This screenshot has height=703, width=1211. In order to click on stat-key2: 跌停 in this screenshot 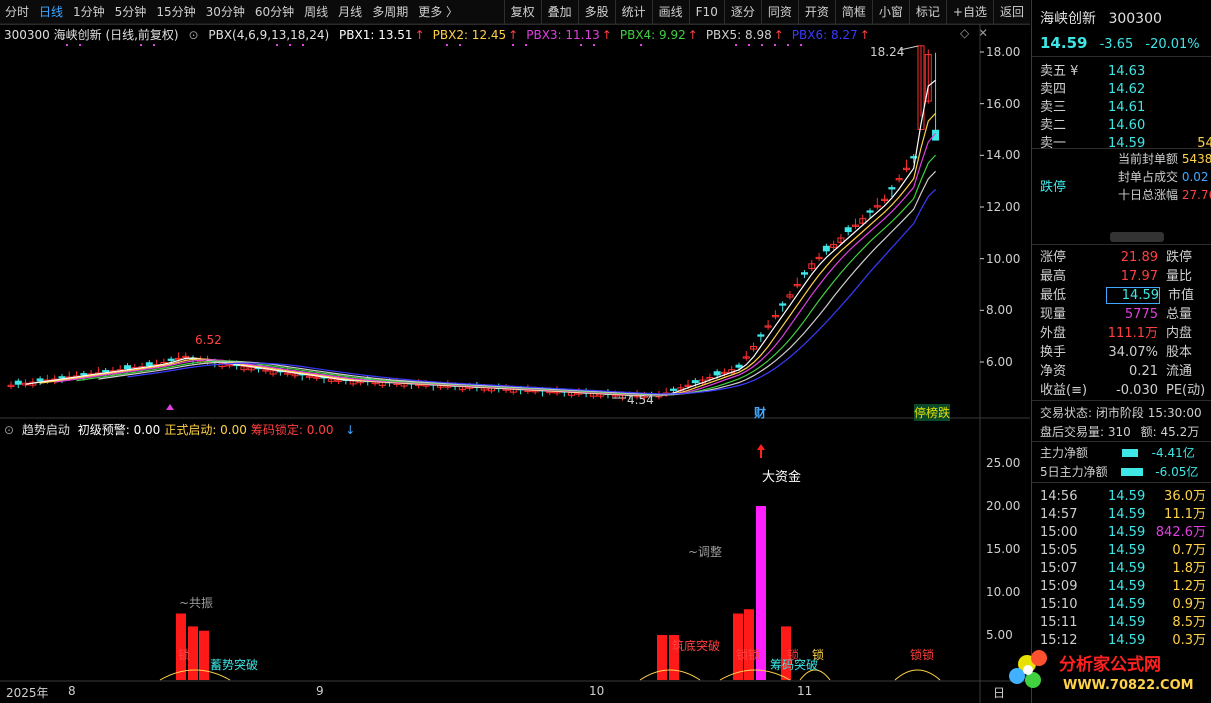, I will do `click(1179, 257)`.